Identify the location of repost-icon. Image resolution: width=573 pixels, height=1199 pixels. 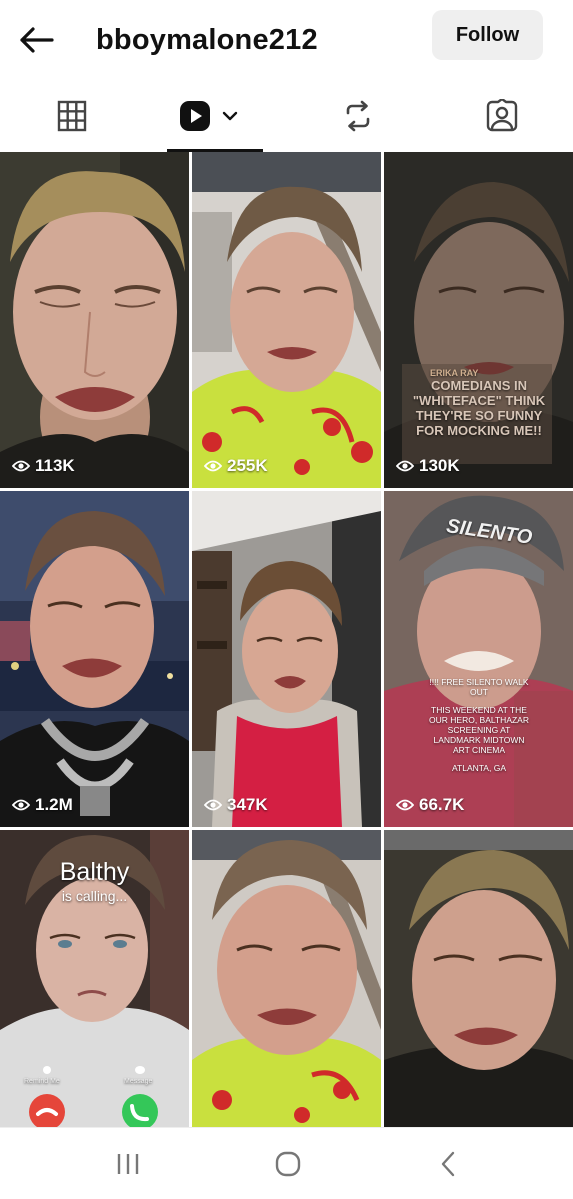
(357, 116).